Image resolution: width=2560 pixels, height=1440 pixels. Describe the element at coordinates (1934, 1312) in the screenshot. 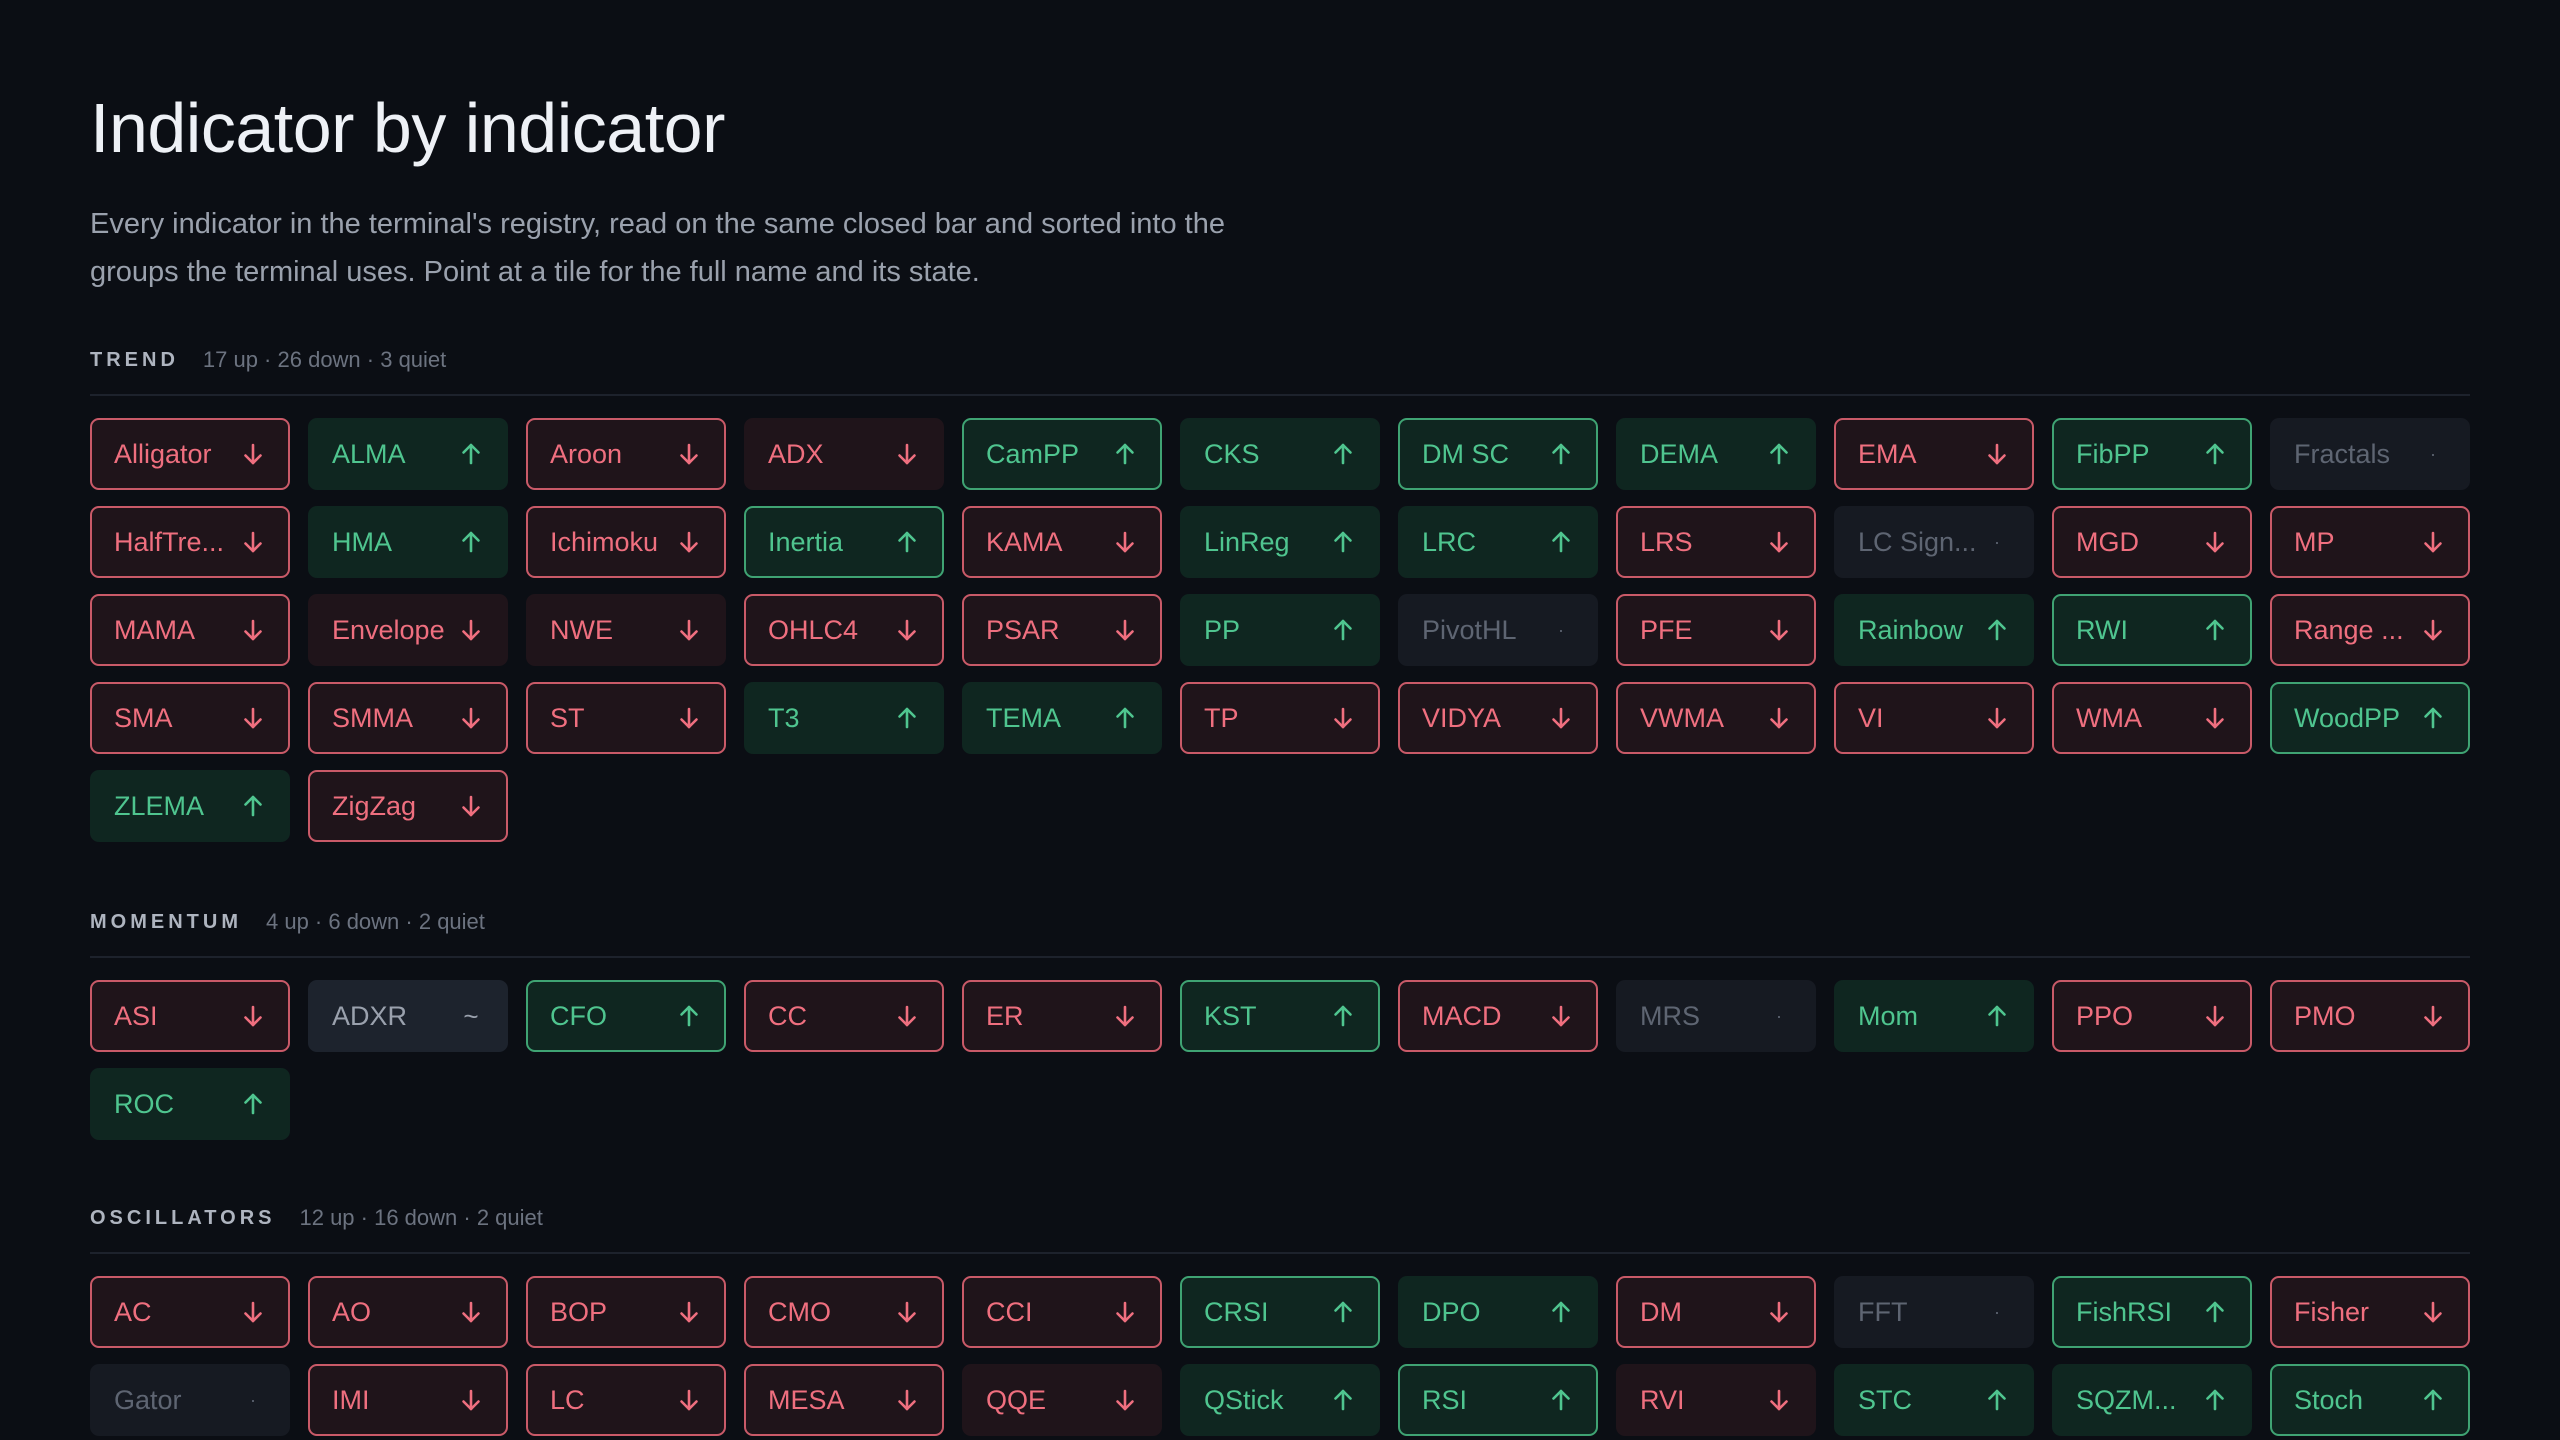

I see `indicator-tile: FFT ·` at that location.